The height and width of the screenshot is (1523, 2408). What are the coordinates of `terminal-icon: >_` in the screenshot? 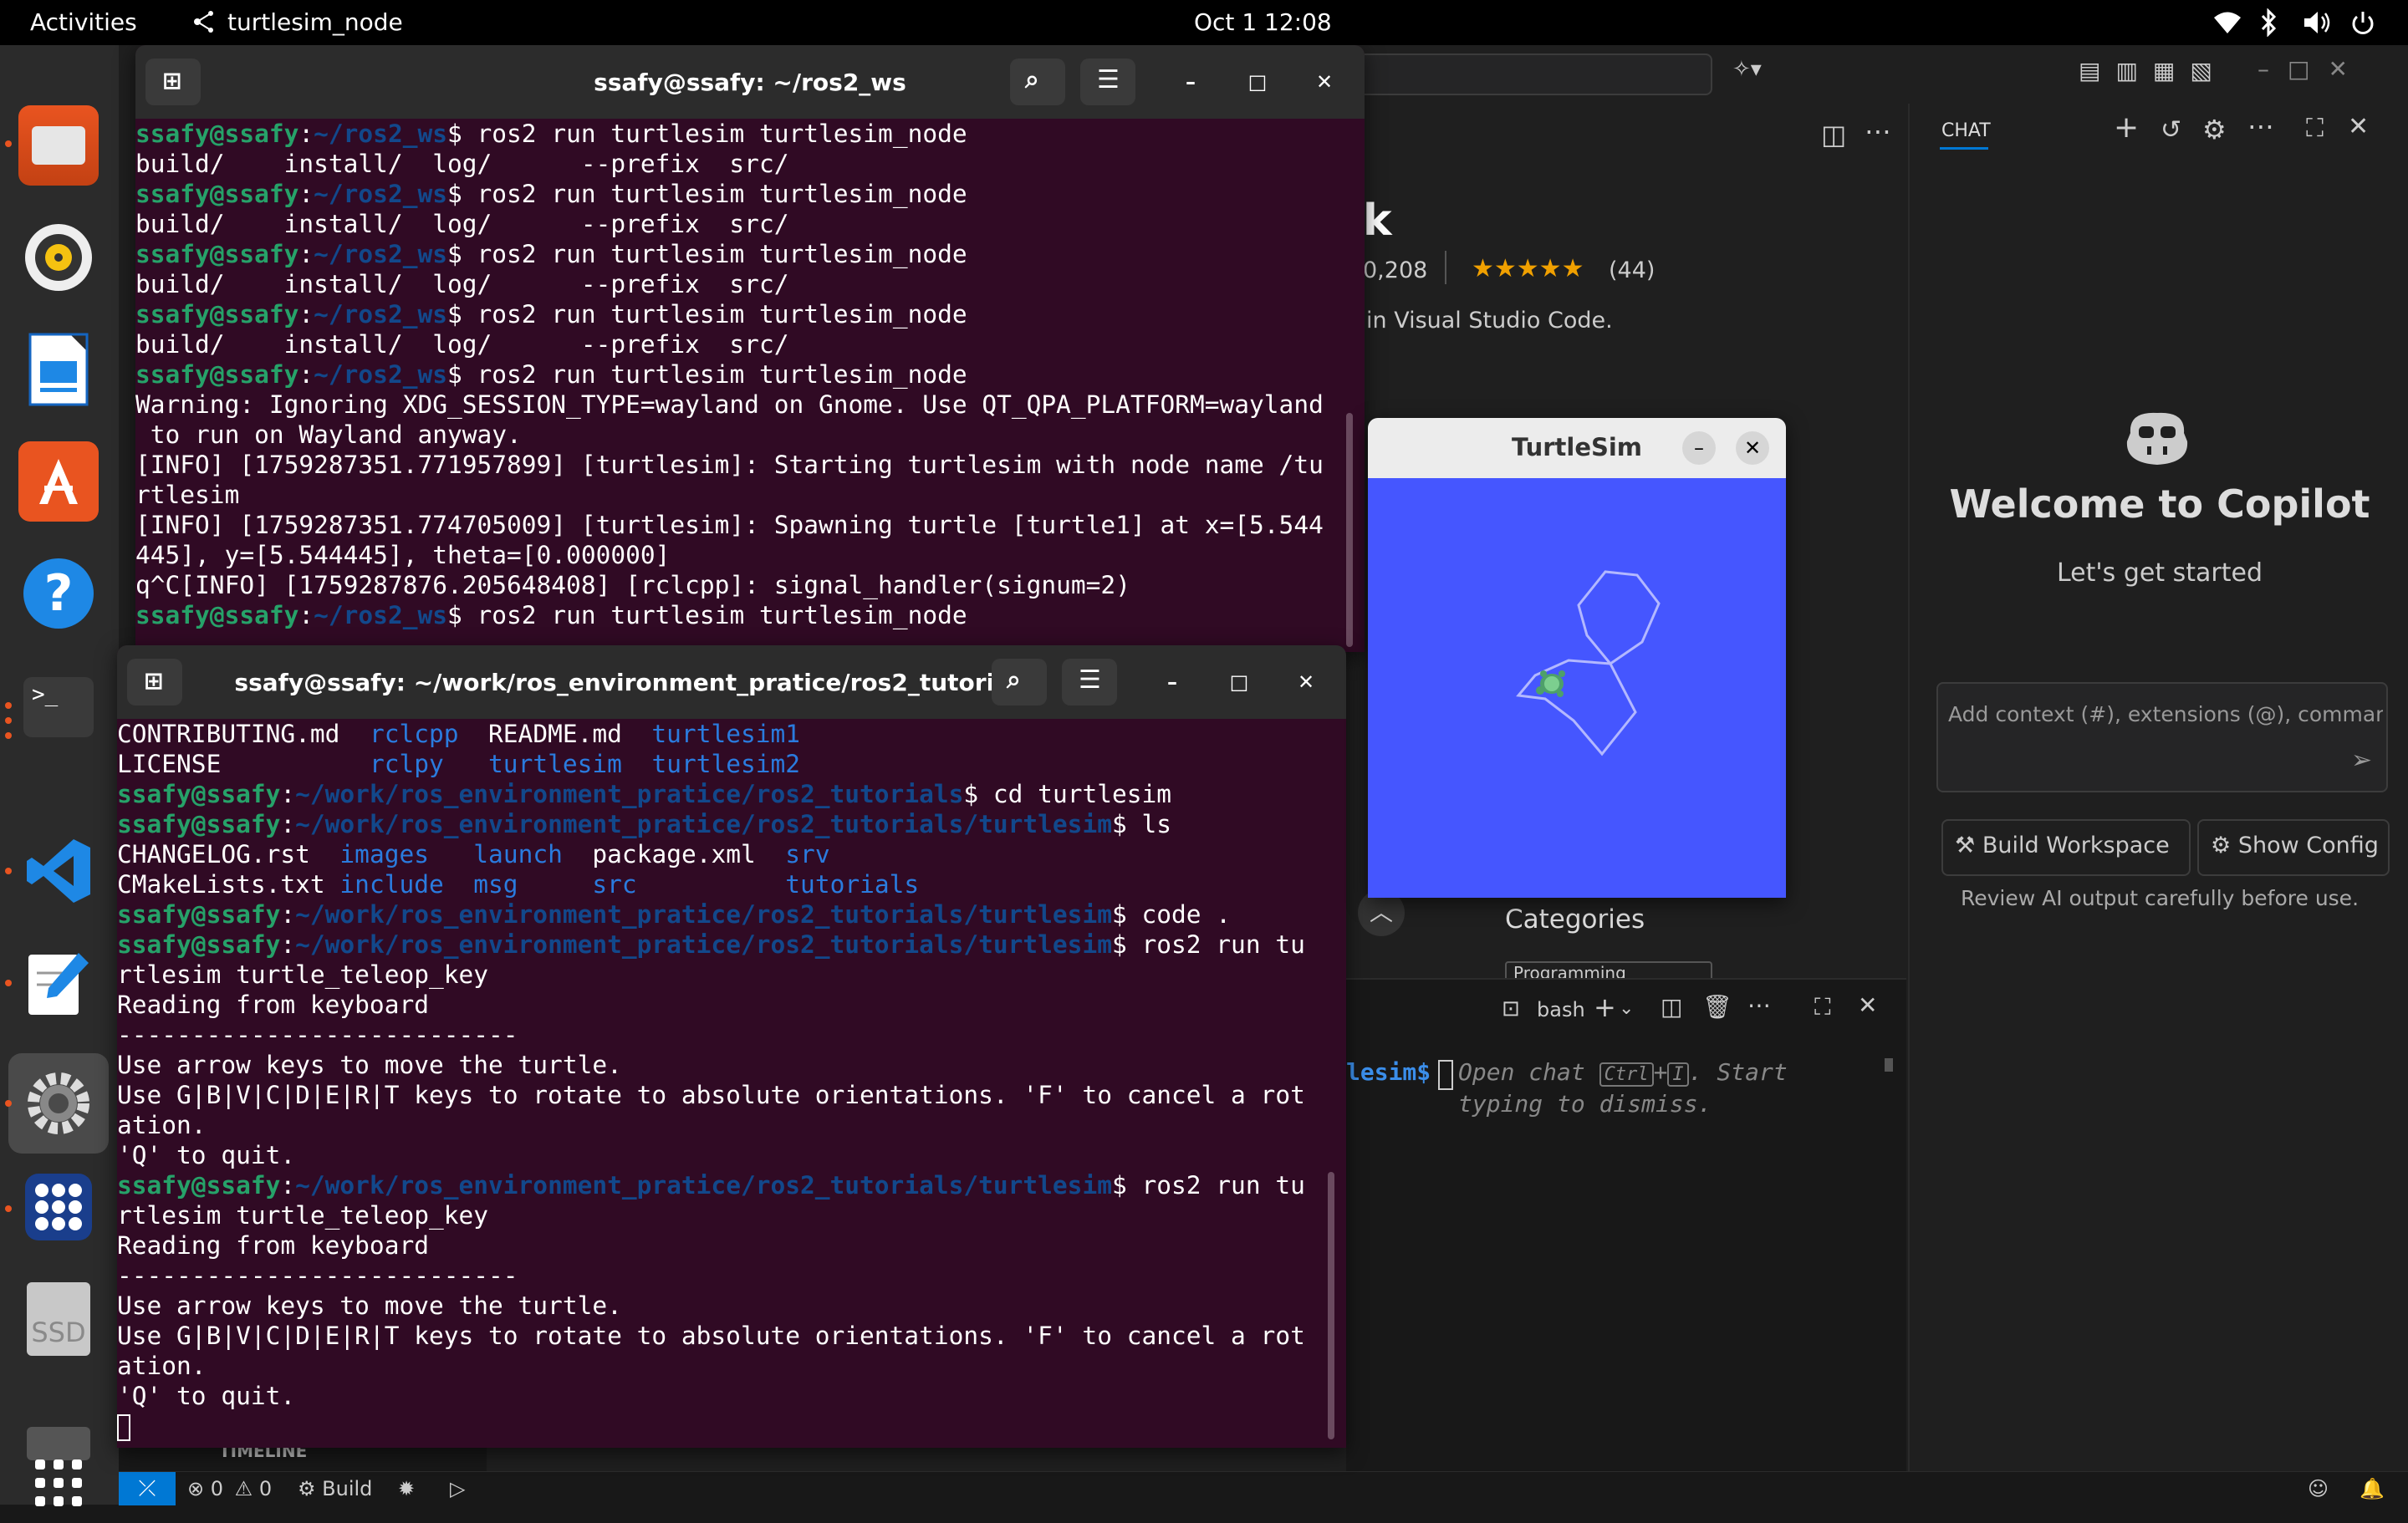 It's located at (59, 707).